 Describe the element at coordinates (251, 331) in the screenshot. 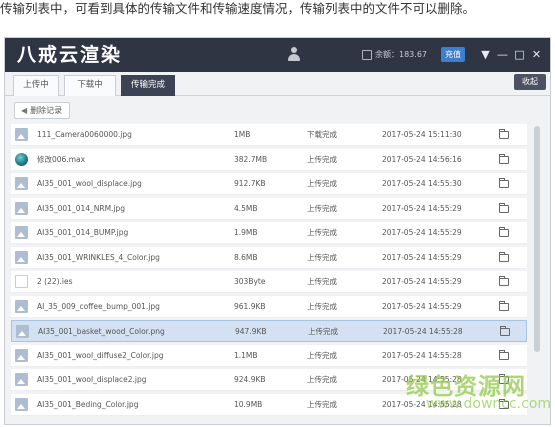

I see `file-size: 947.9KB` at that location.